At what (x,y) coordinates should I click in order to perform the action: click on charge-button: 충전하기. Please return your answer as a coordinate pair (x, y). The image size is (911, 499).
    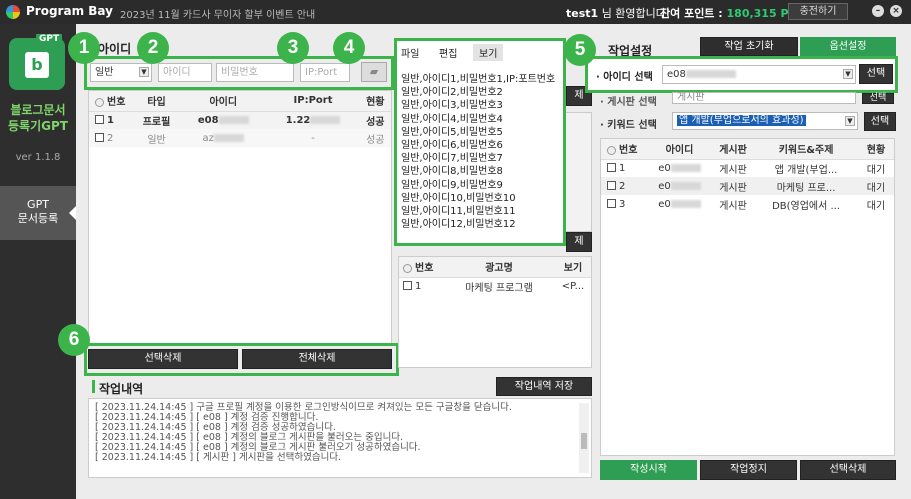
    Looking at the image, I should click on (818, 11).